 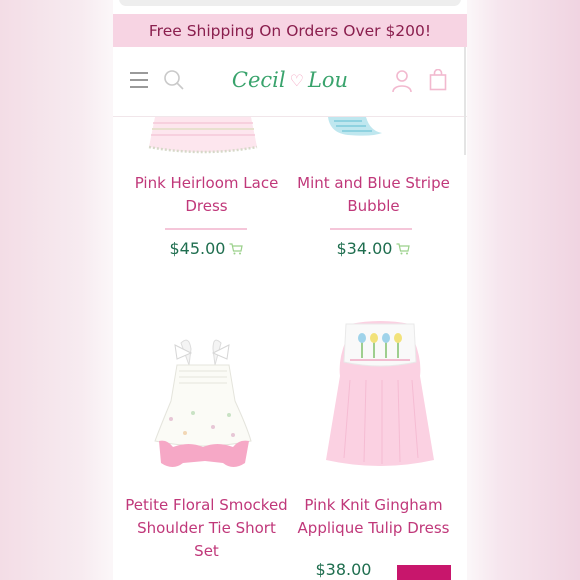 What do you see at coordinates (290, 3) in the screenshot?
I see `address-bar` at bounding box center [290, 3].